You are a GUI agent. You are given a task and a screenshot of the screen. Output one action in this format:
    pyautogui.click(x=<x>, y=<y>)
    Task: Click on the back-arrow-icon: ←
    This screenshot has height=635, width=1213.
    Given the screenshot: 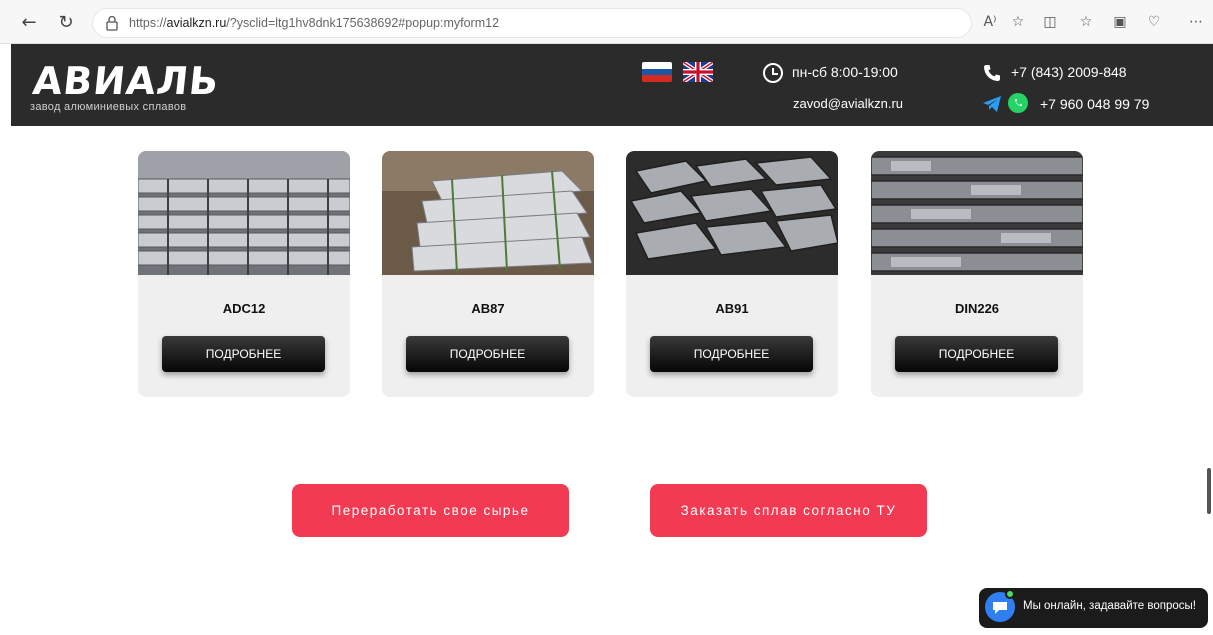 What is the action you would take?
    pyautogui.click(x=29, y=23)
    